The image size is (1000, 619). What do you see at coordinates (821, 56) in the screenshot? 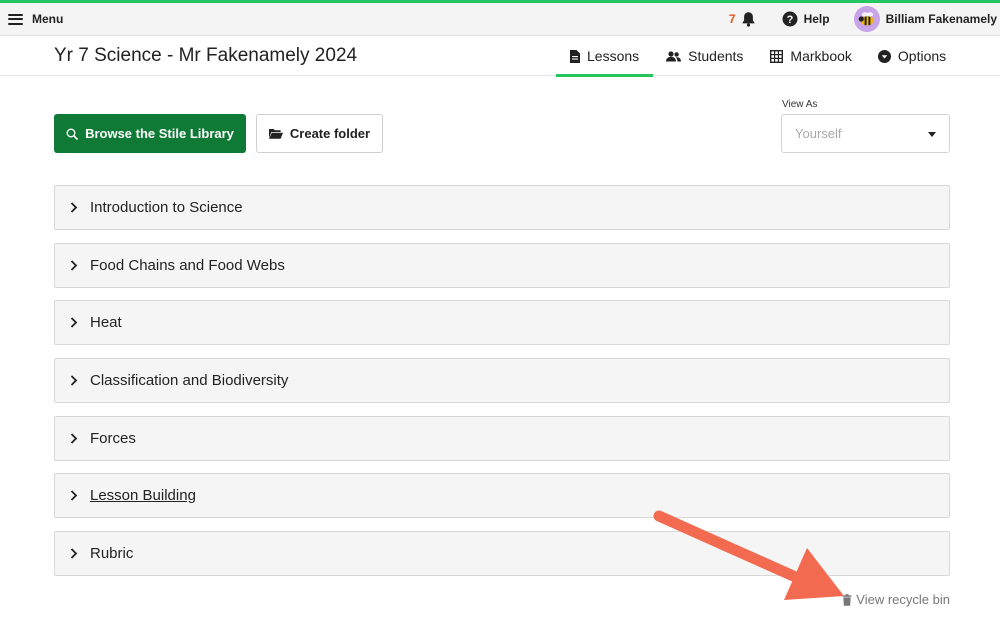
I see `tab-markbook-label: Markbook` at bounding box center [821, 56].